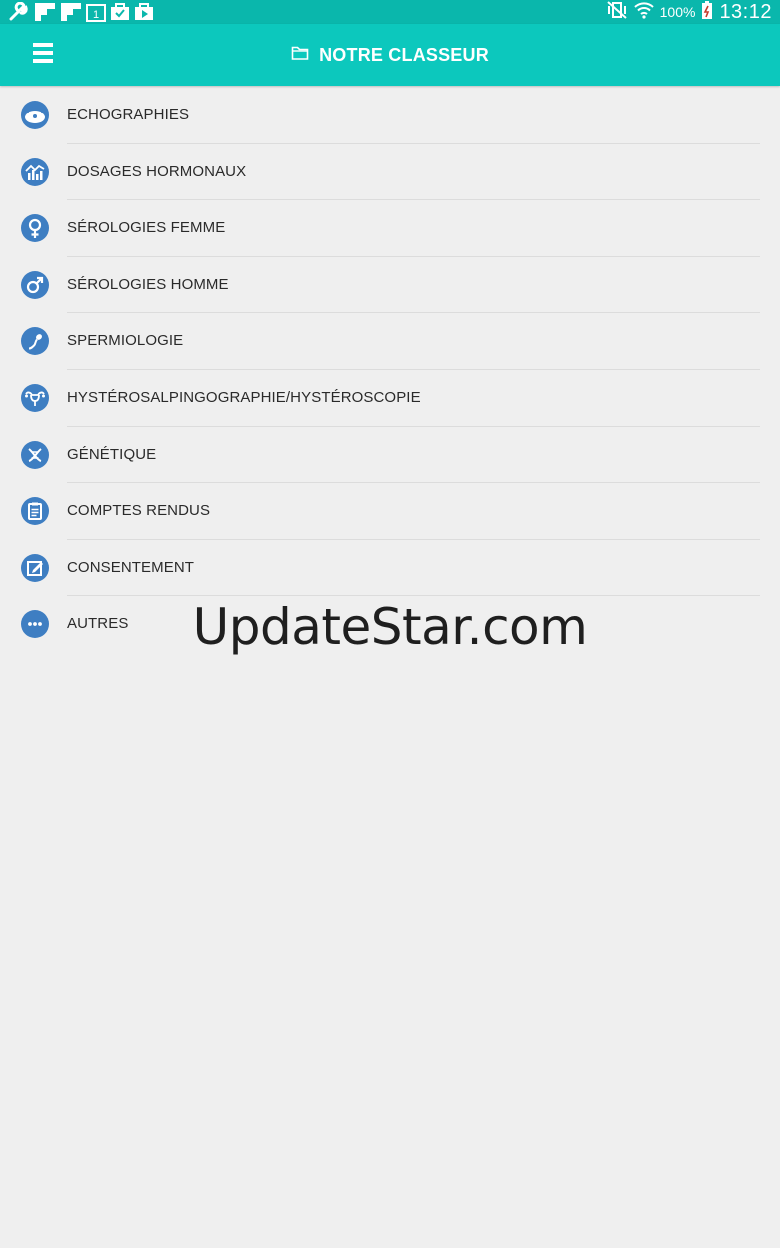 The width and height of the screenshot is (780, 1248). Describe the element at coordinates (390, 115) in the screenshot. I see `list-item-echographies: ECHOGRAPHIES` at that location.